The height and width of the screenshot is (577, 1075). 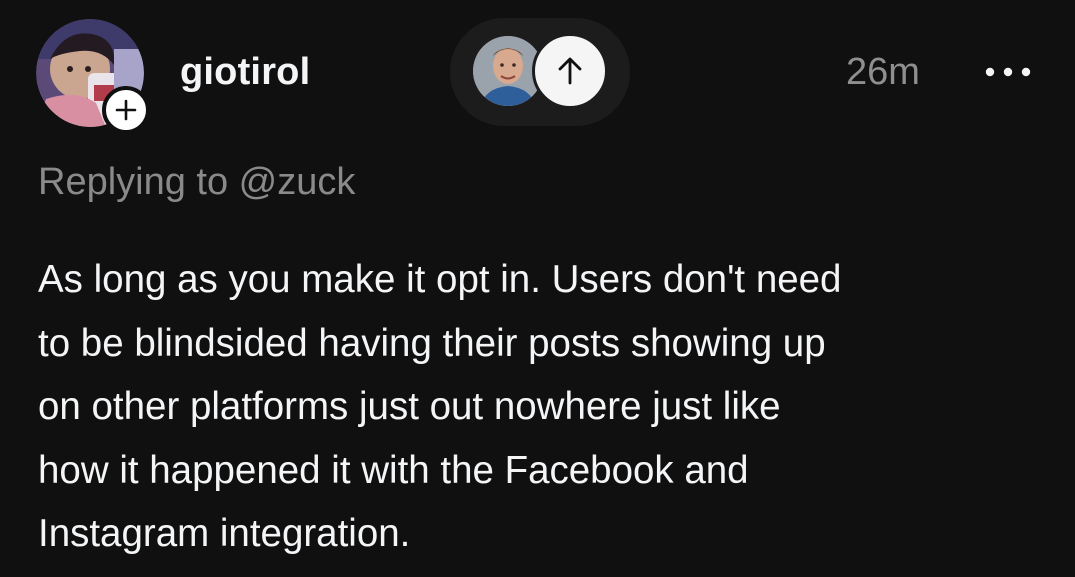 I want to click on replying-to-label: Replying to @zuck, so click(x=196, y=182).